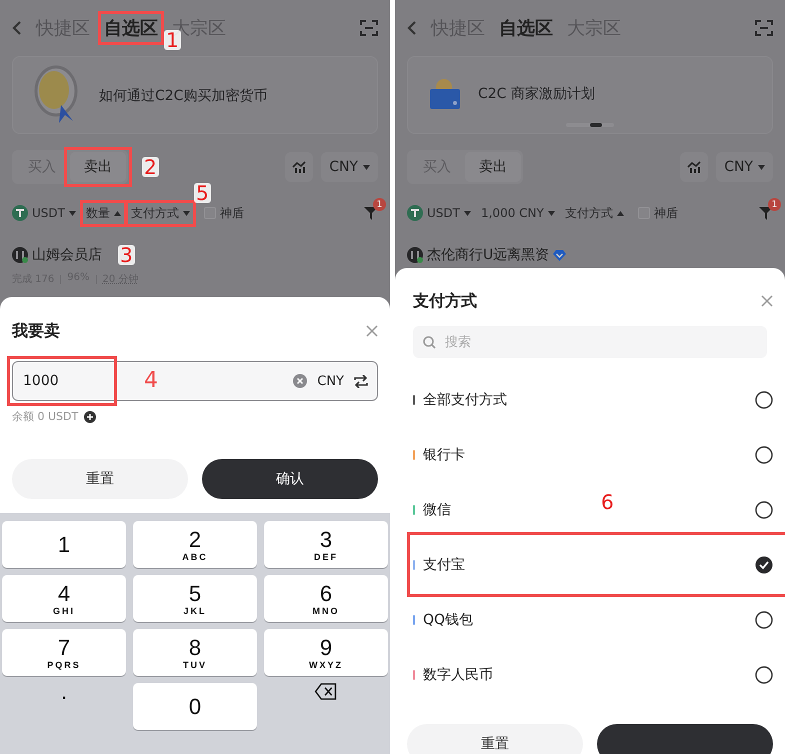 The width and height of the screenshot is (785, 754). What do you see at coordinates (488, 255) in the screenshot?
I see `merchant-name: 杰伦商行U远离黑资` at bounding box center [488, 255].